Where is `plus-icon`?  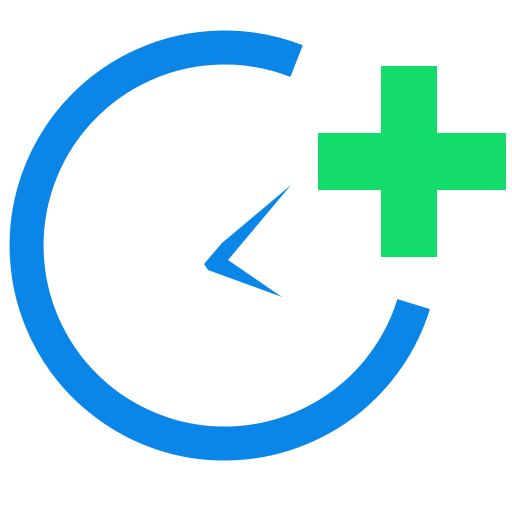
plus-icon is located at coordinates (412, 161).